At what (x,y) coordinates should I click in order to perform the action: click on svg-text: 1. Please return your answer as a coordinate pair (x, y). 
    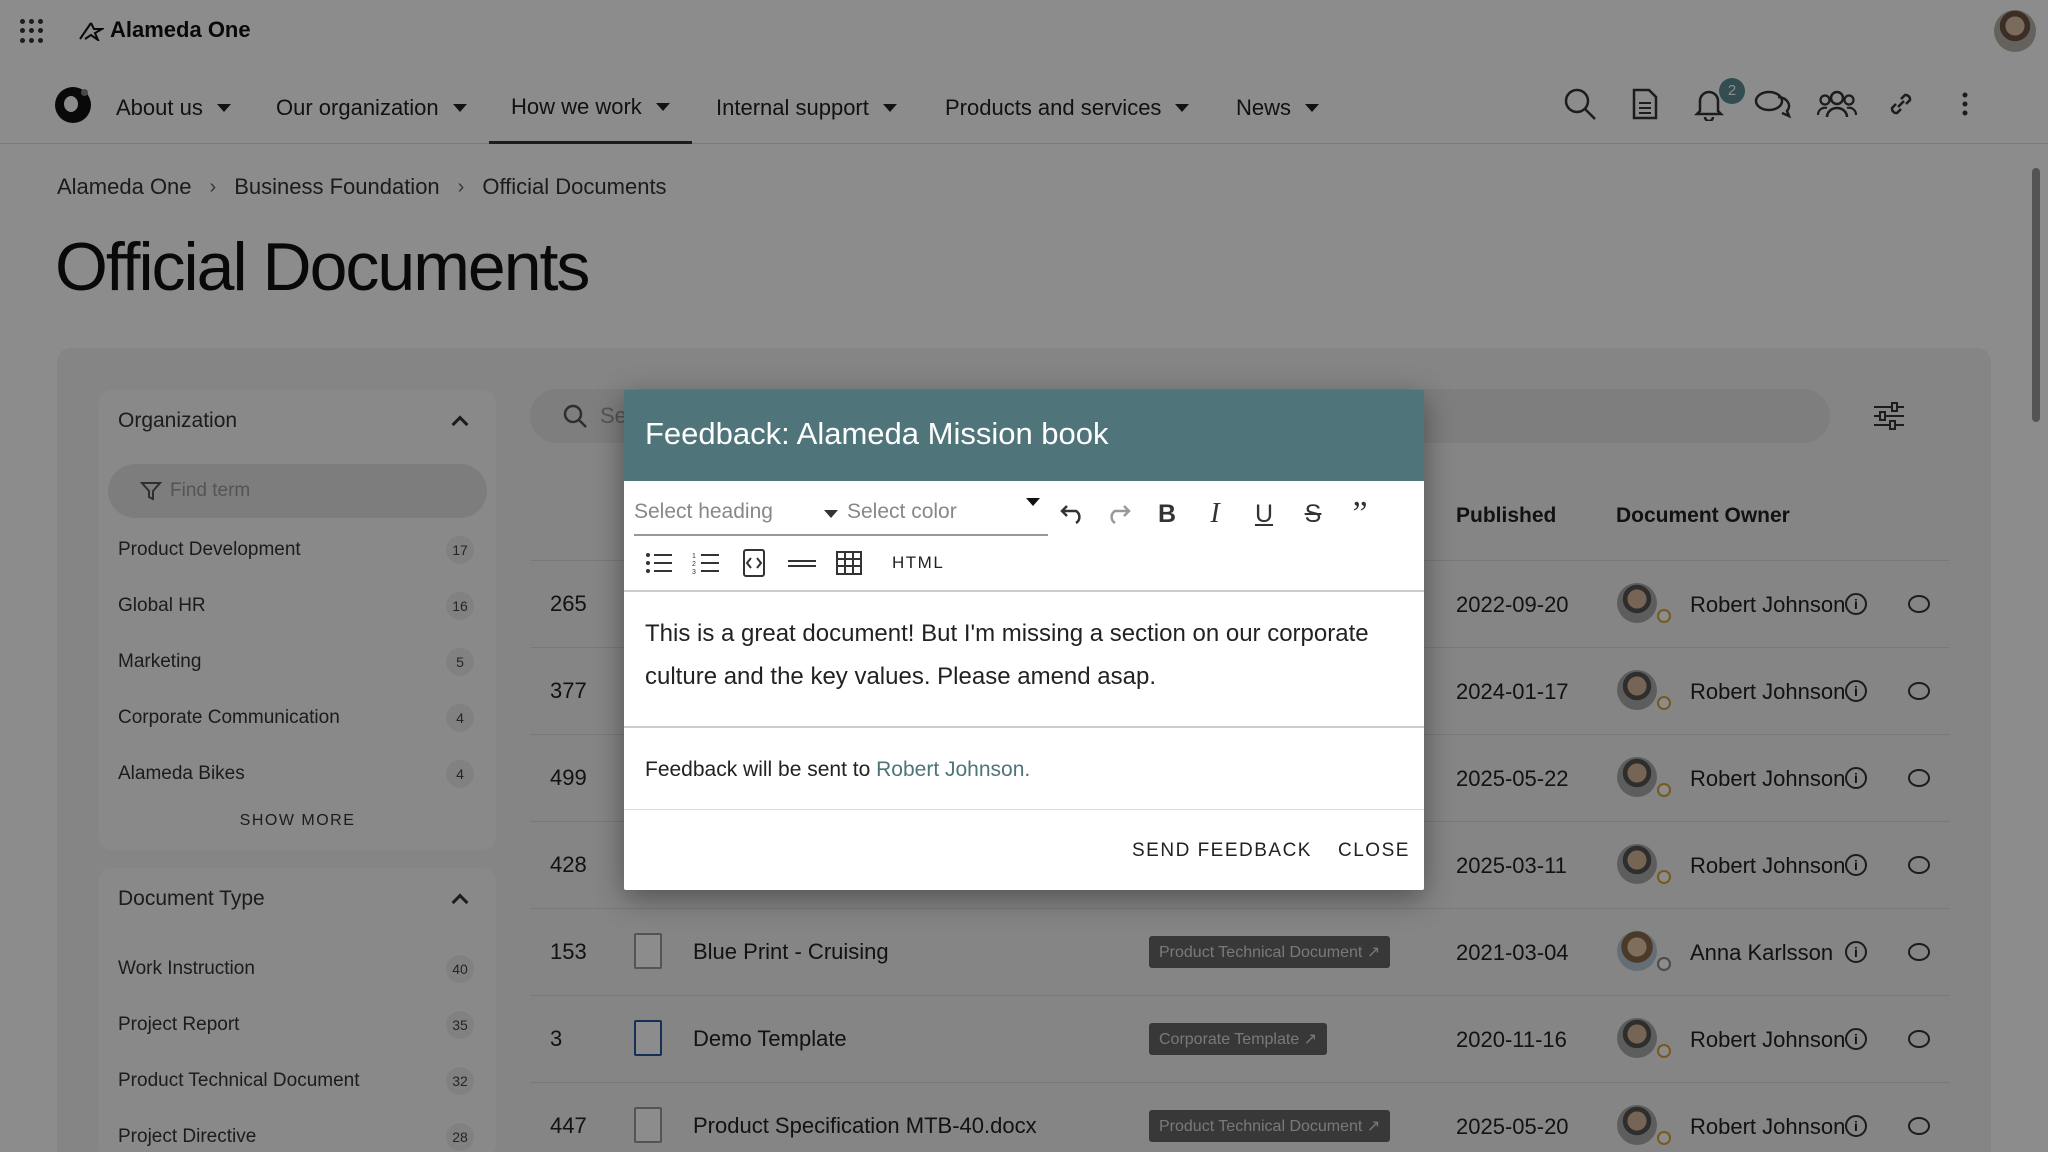
    Looking at the image, I should click on (694, 556).